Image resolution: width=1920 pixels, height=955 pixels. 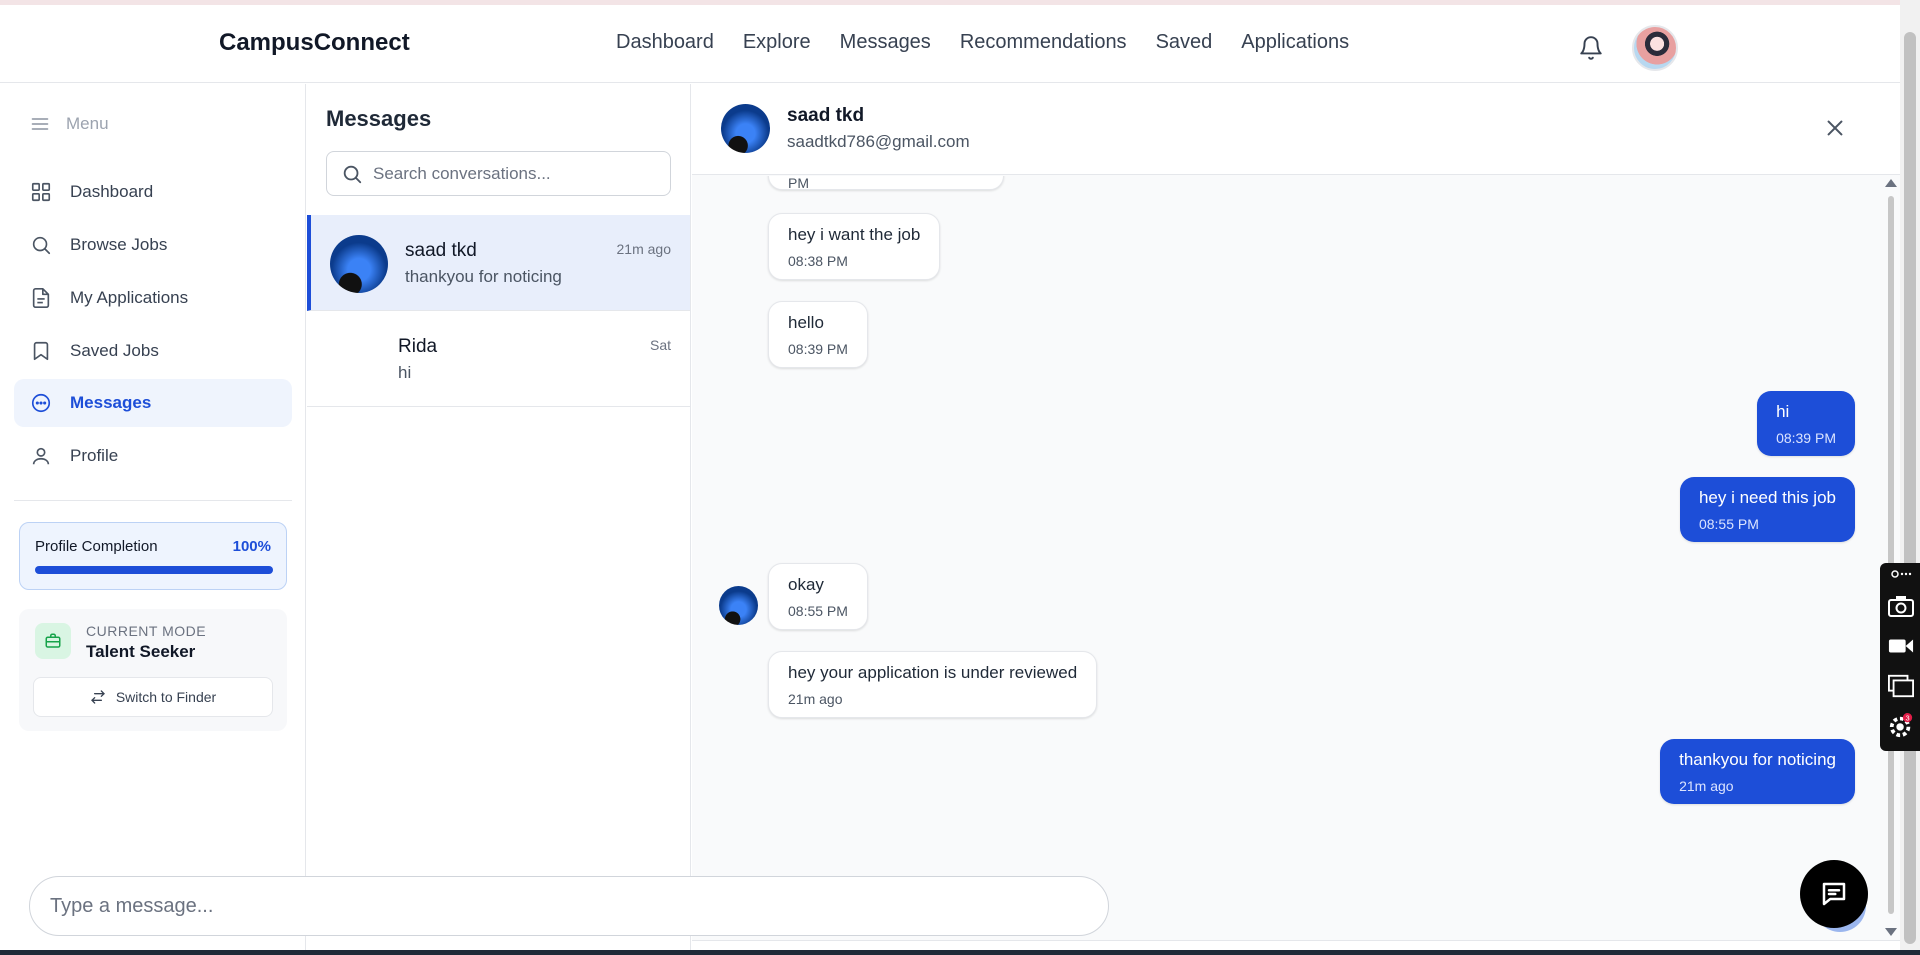 I want to click on message-input-field, so click(x=569, y=906).